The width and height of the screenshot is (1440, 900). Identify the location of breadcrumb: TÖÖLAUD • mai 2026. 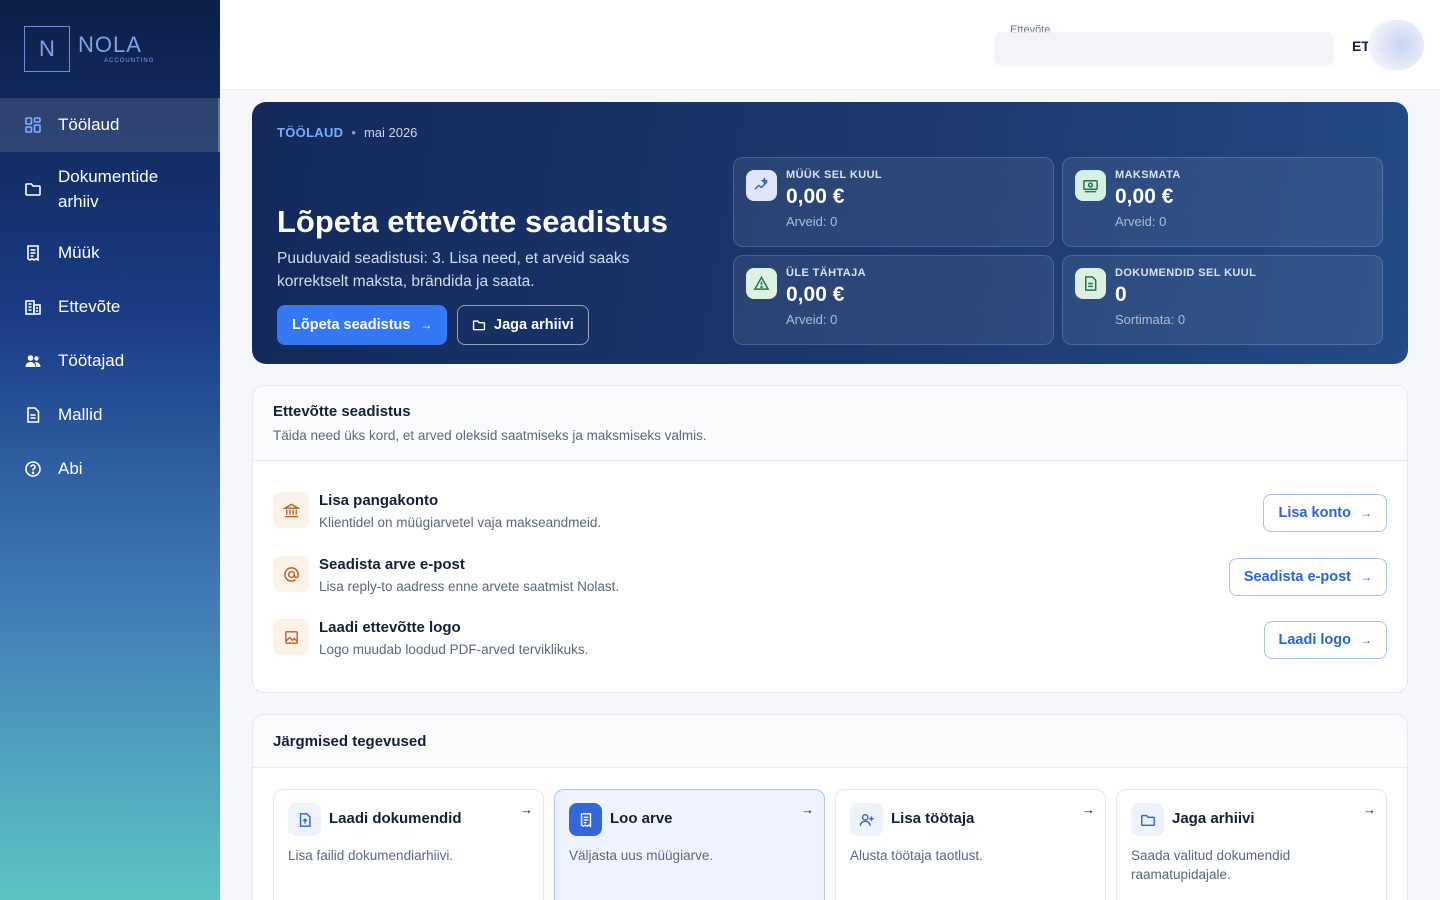
(347, 132).